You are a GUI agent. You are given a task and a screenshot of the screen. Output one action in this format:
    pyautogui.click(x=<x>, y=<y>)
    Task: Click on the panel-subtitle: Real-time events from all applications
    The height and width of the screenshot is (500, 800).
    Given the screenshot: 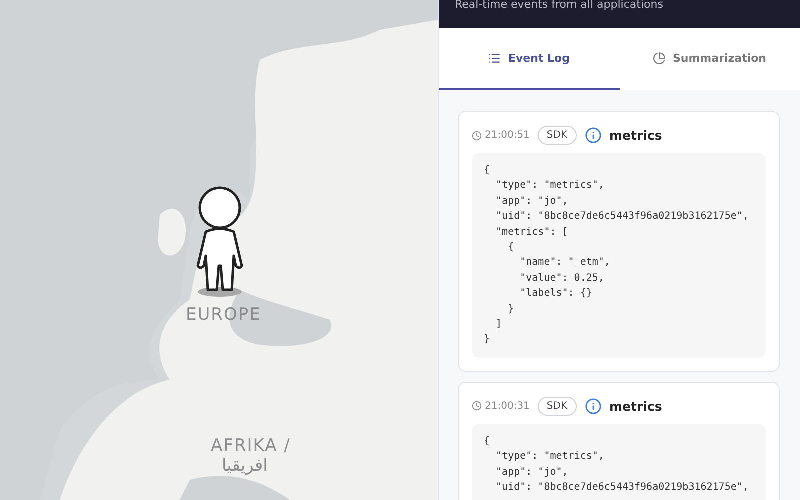 What is the action you would take?
    pyautogui.click(x=559, y=5)
    